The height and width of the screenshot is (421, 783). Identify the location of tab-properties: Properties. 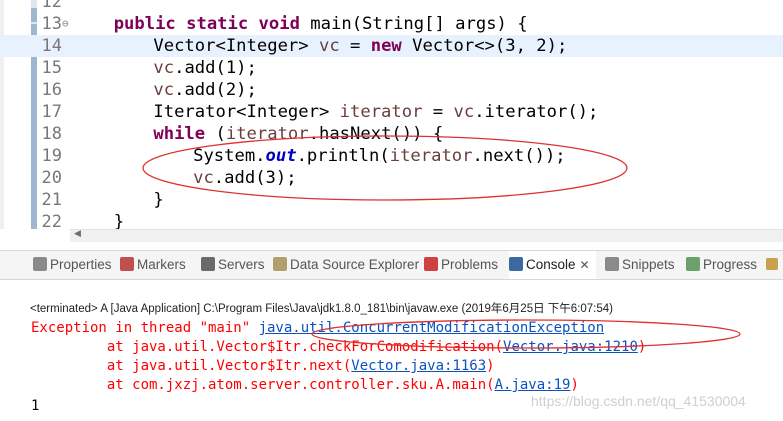
(72, 265).